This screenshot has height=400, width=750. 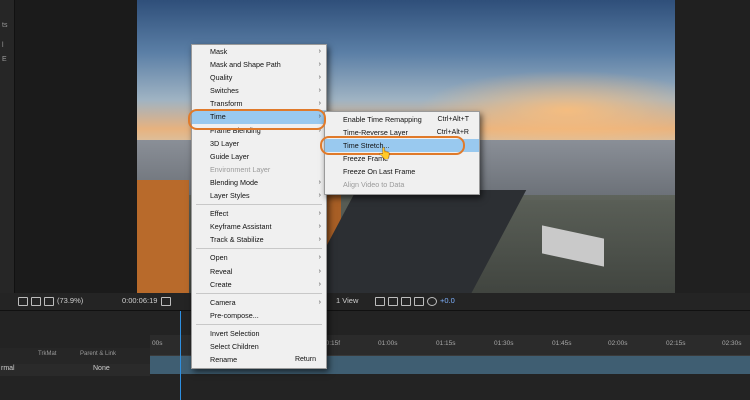 I want to click on menu-item-freeze-on-last-frame: Freeze On Last Frame, so click(x=402, y=171).